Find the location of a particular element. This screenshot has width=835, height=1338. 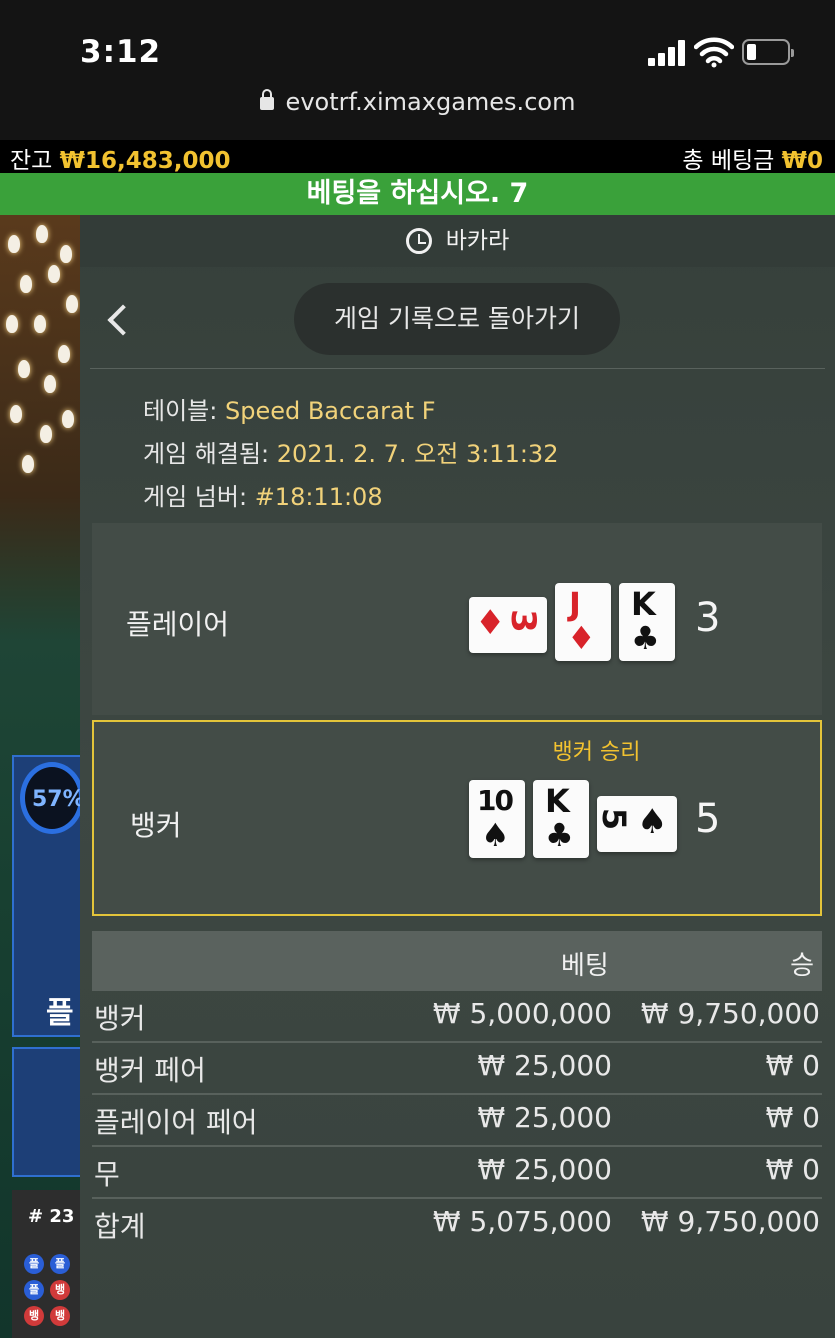

wifi-icon is located at coordinates (714, 52).